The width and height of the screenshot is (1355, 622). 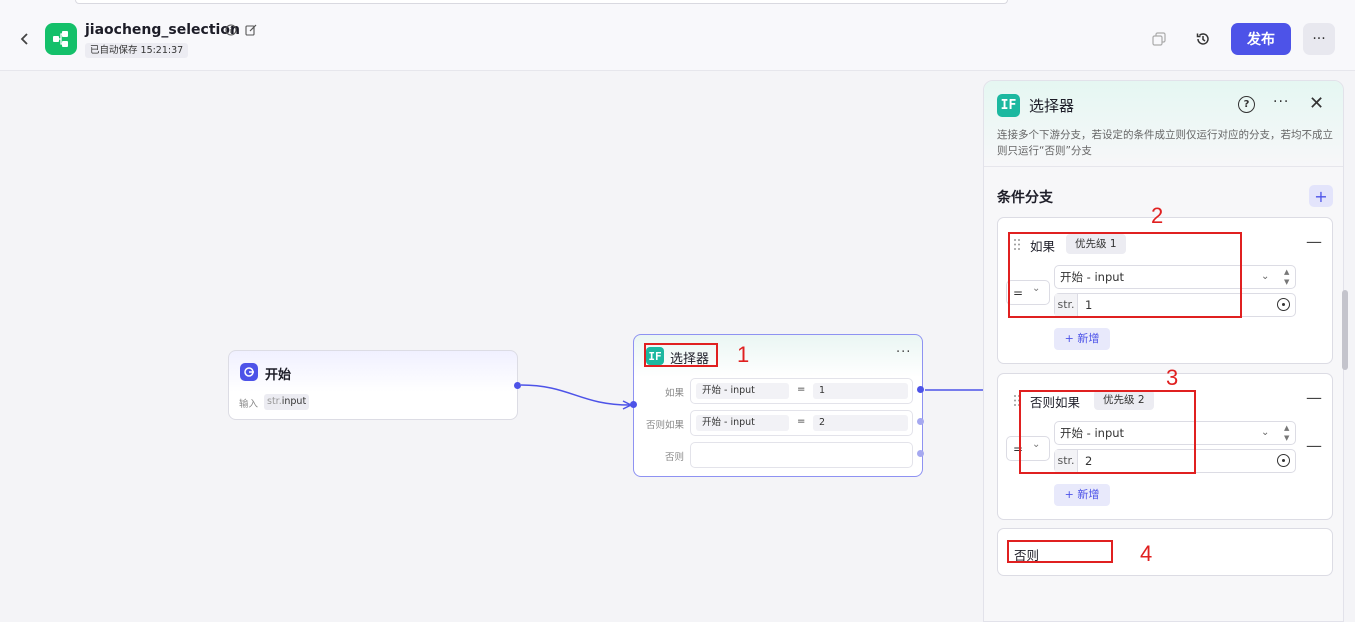 What do you see at coordinates (860, 391) in the screenshot?
I see `condition-right: 1` at bounding box center [860, 391].